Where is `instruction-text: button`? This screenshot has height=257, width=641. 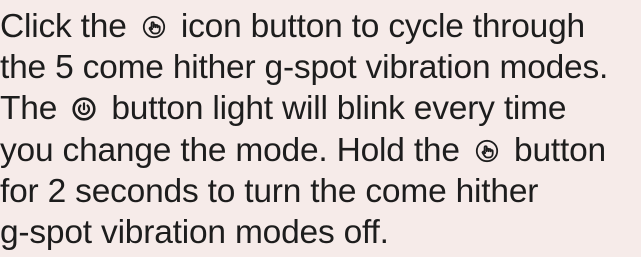
instruction-text: button is located at coordinates (560, 150).